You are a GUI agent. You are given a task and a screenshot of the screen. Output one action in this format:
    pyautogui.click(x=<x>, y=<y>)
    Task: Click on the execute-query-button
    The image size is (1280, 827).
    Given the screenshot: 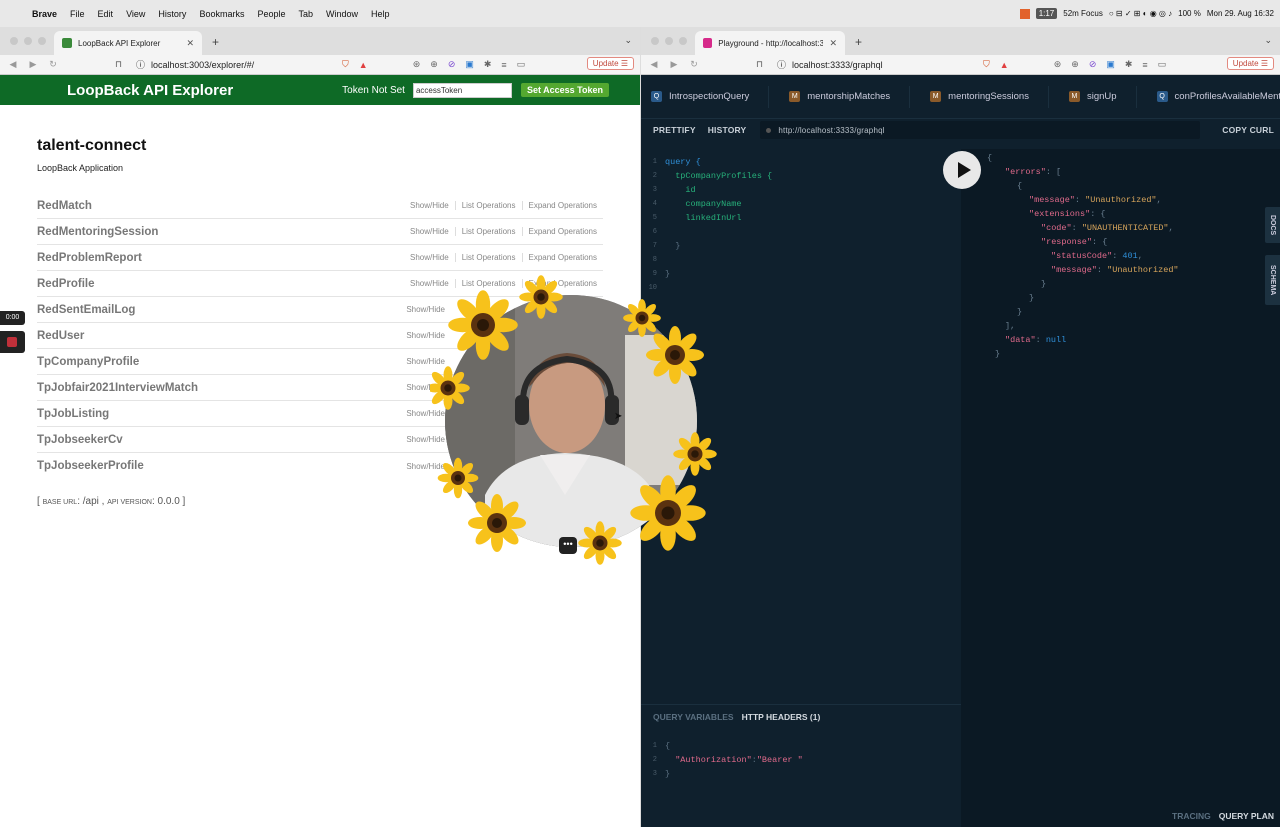 What is the action you would take?
    pyautogui.click(x=962, y=170)
    